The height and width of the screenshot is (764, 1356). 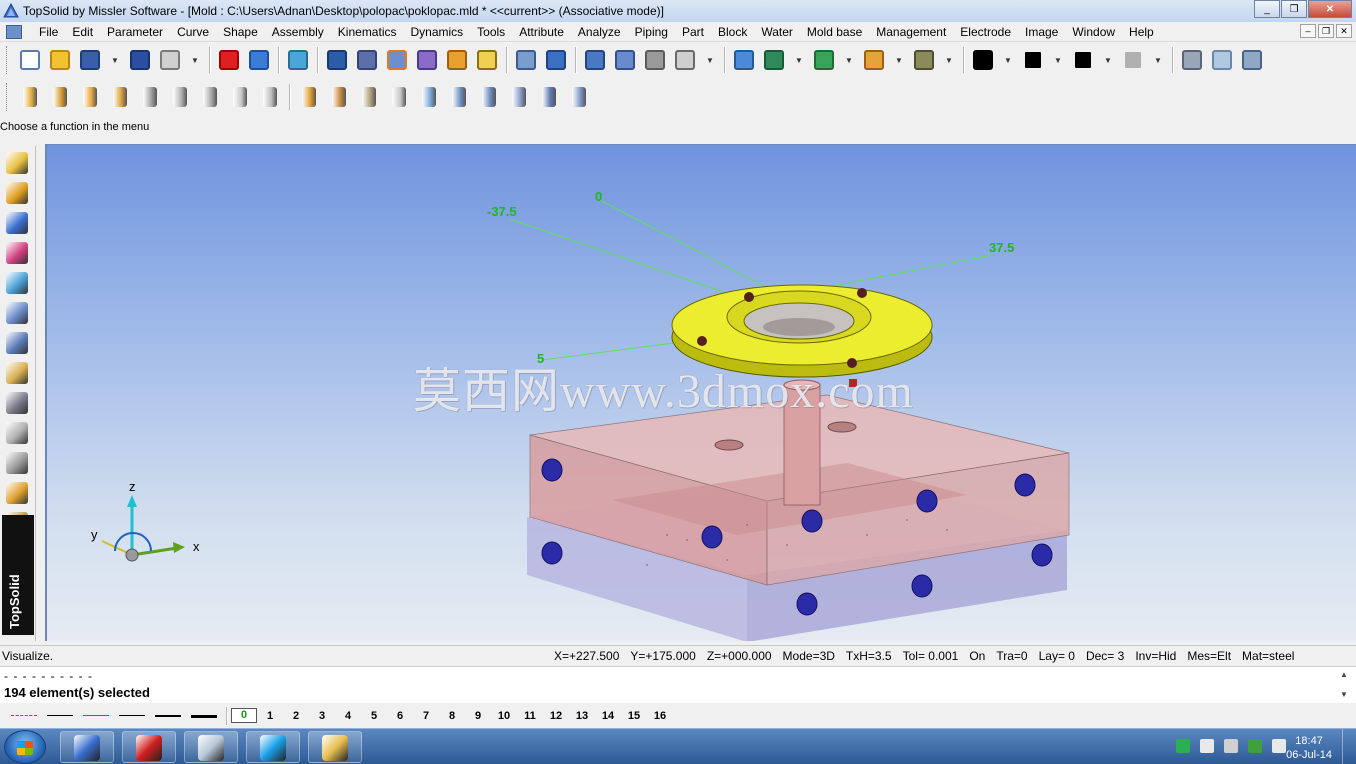 What do you see at coordinates (367, 32) in the screenshot?
I see `menu-kinematics: Kinematics` at bounding box center [367, 32].